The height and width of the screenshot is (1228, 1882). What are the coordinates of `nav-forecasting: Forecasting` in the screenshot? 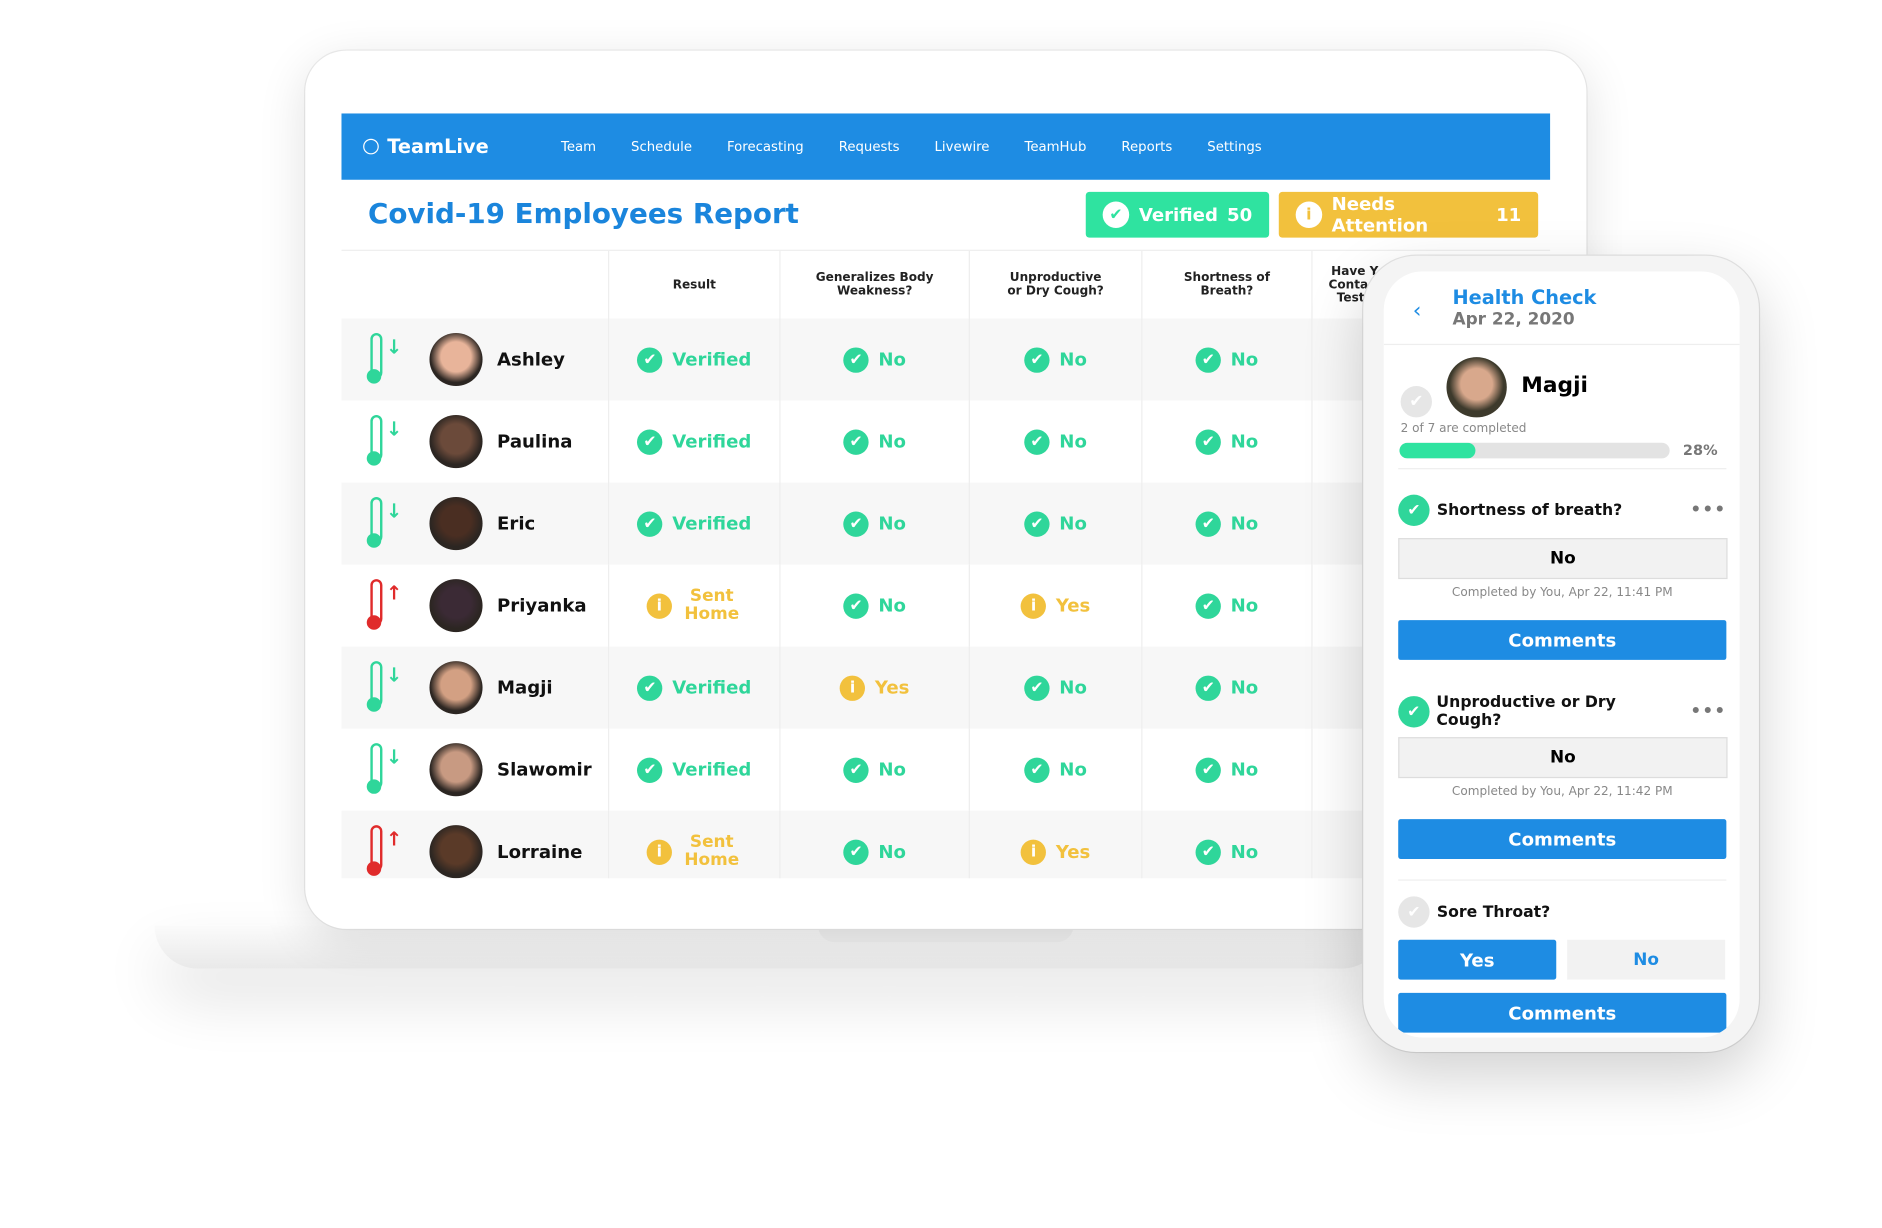 It's located at (765, 147).